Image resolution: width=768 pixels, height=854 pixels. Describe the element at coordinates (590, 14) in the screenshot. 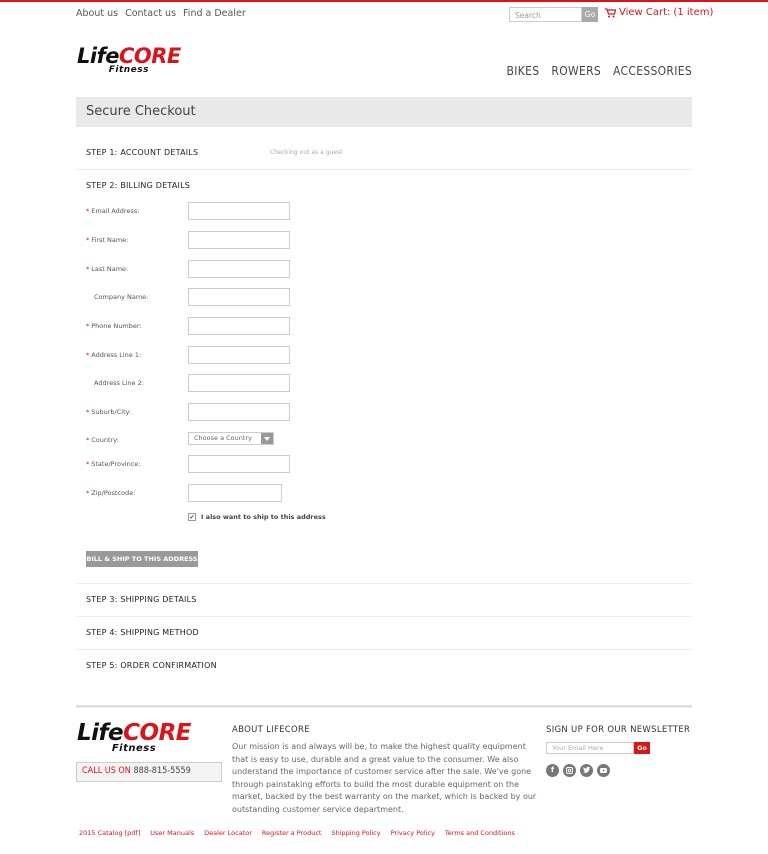

I see `search-go-button: Go` at that location.